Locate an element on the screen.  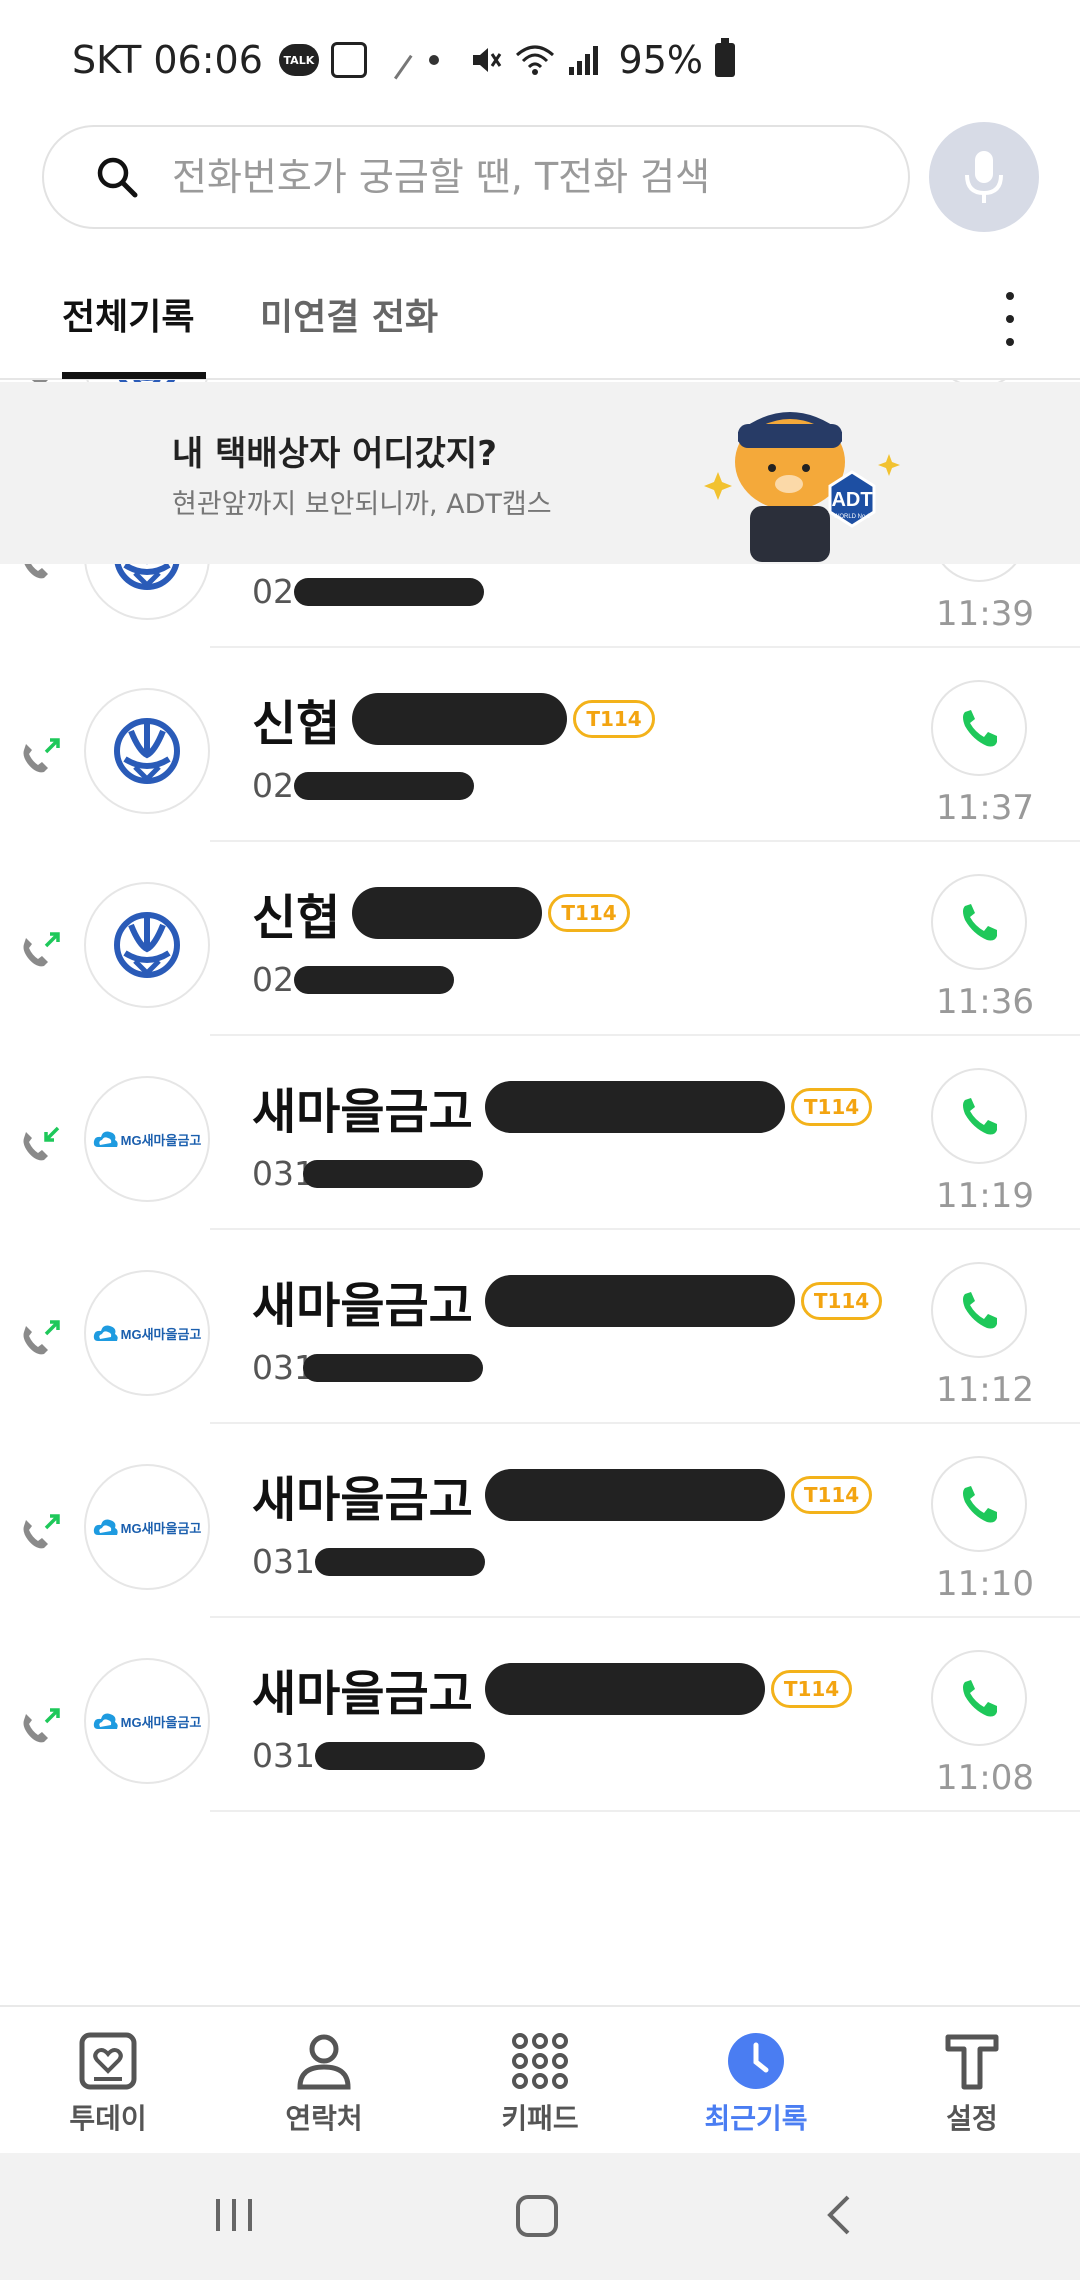
nav-keypad: 키패드 is located at coordinates (540, 2077).